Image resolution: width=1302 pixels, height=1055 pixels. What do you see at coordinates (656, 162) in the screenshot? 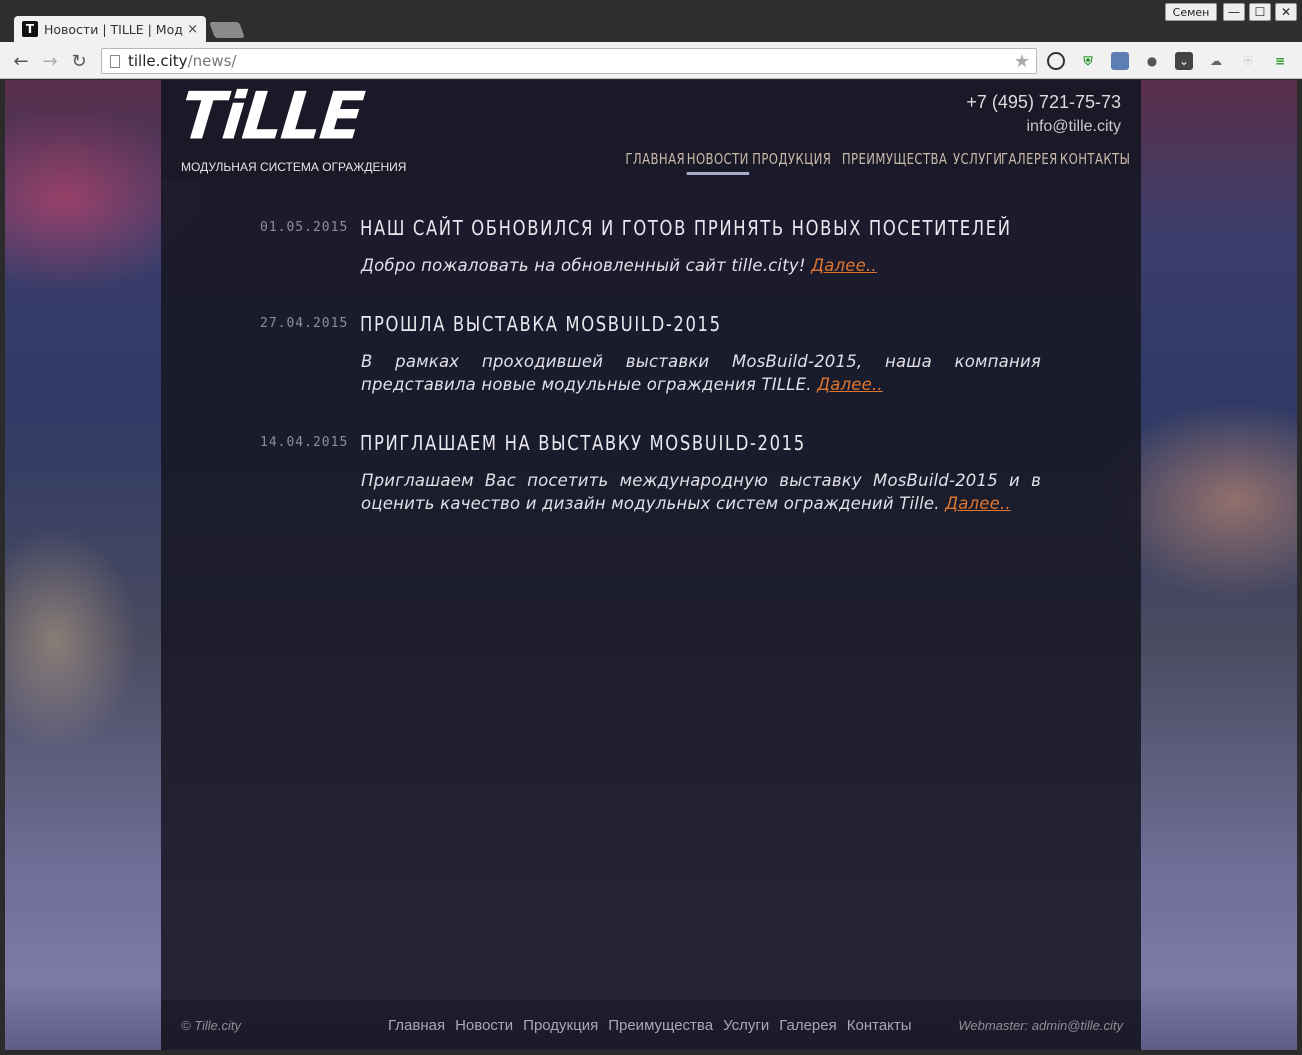
I see `nav-item-home: ГЛАВНАЯ` at bounding box center [656, 162].